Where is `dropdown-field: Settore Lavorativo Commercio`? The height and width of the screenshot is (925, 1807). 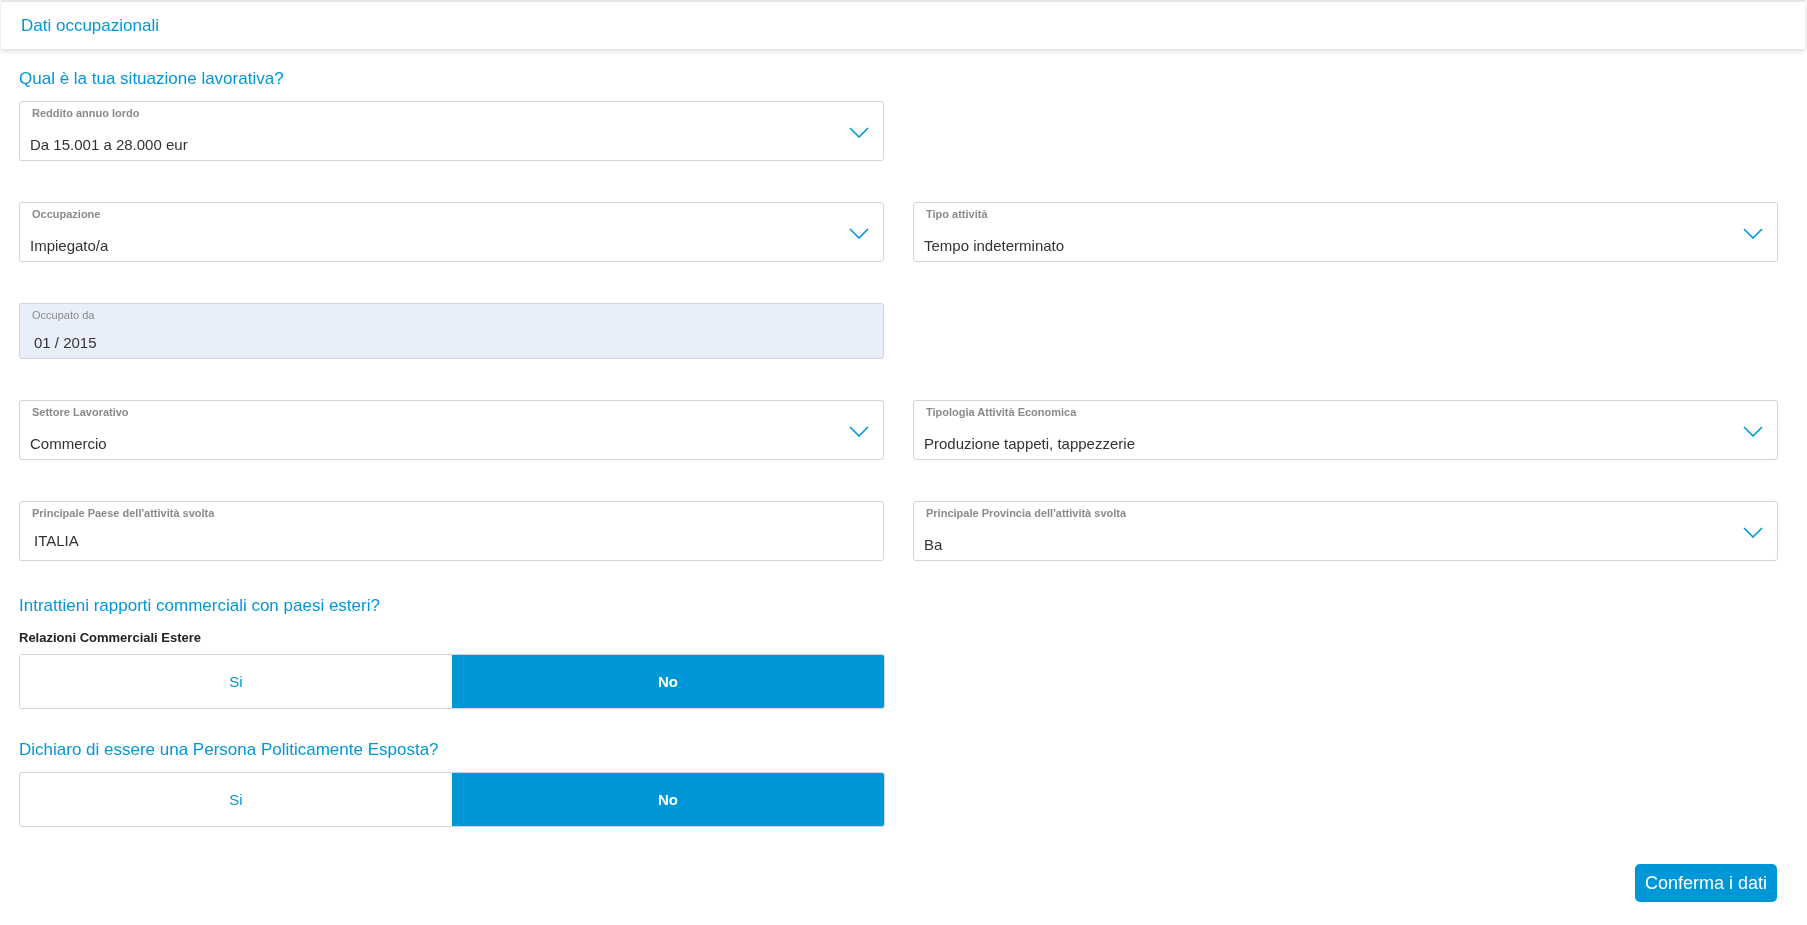 dropdown-field: Settore Lavorativo Commercio is located at coordinates (451, 430).